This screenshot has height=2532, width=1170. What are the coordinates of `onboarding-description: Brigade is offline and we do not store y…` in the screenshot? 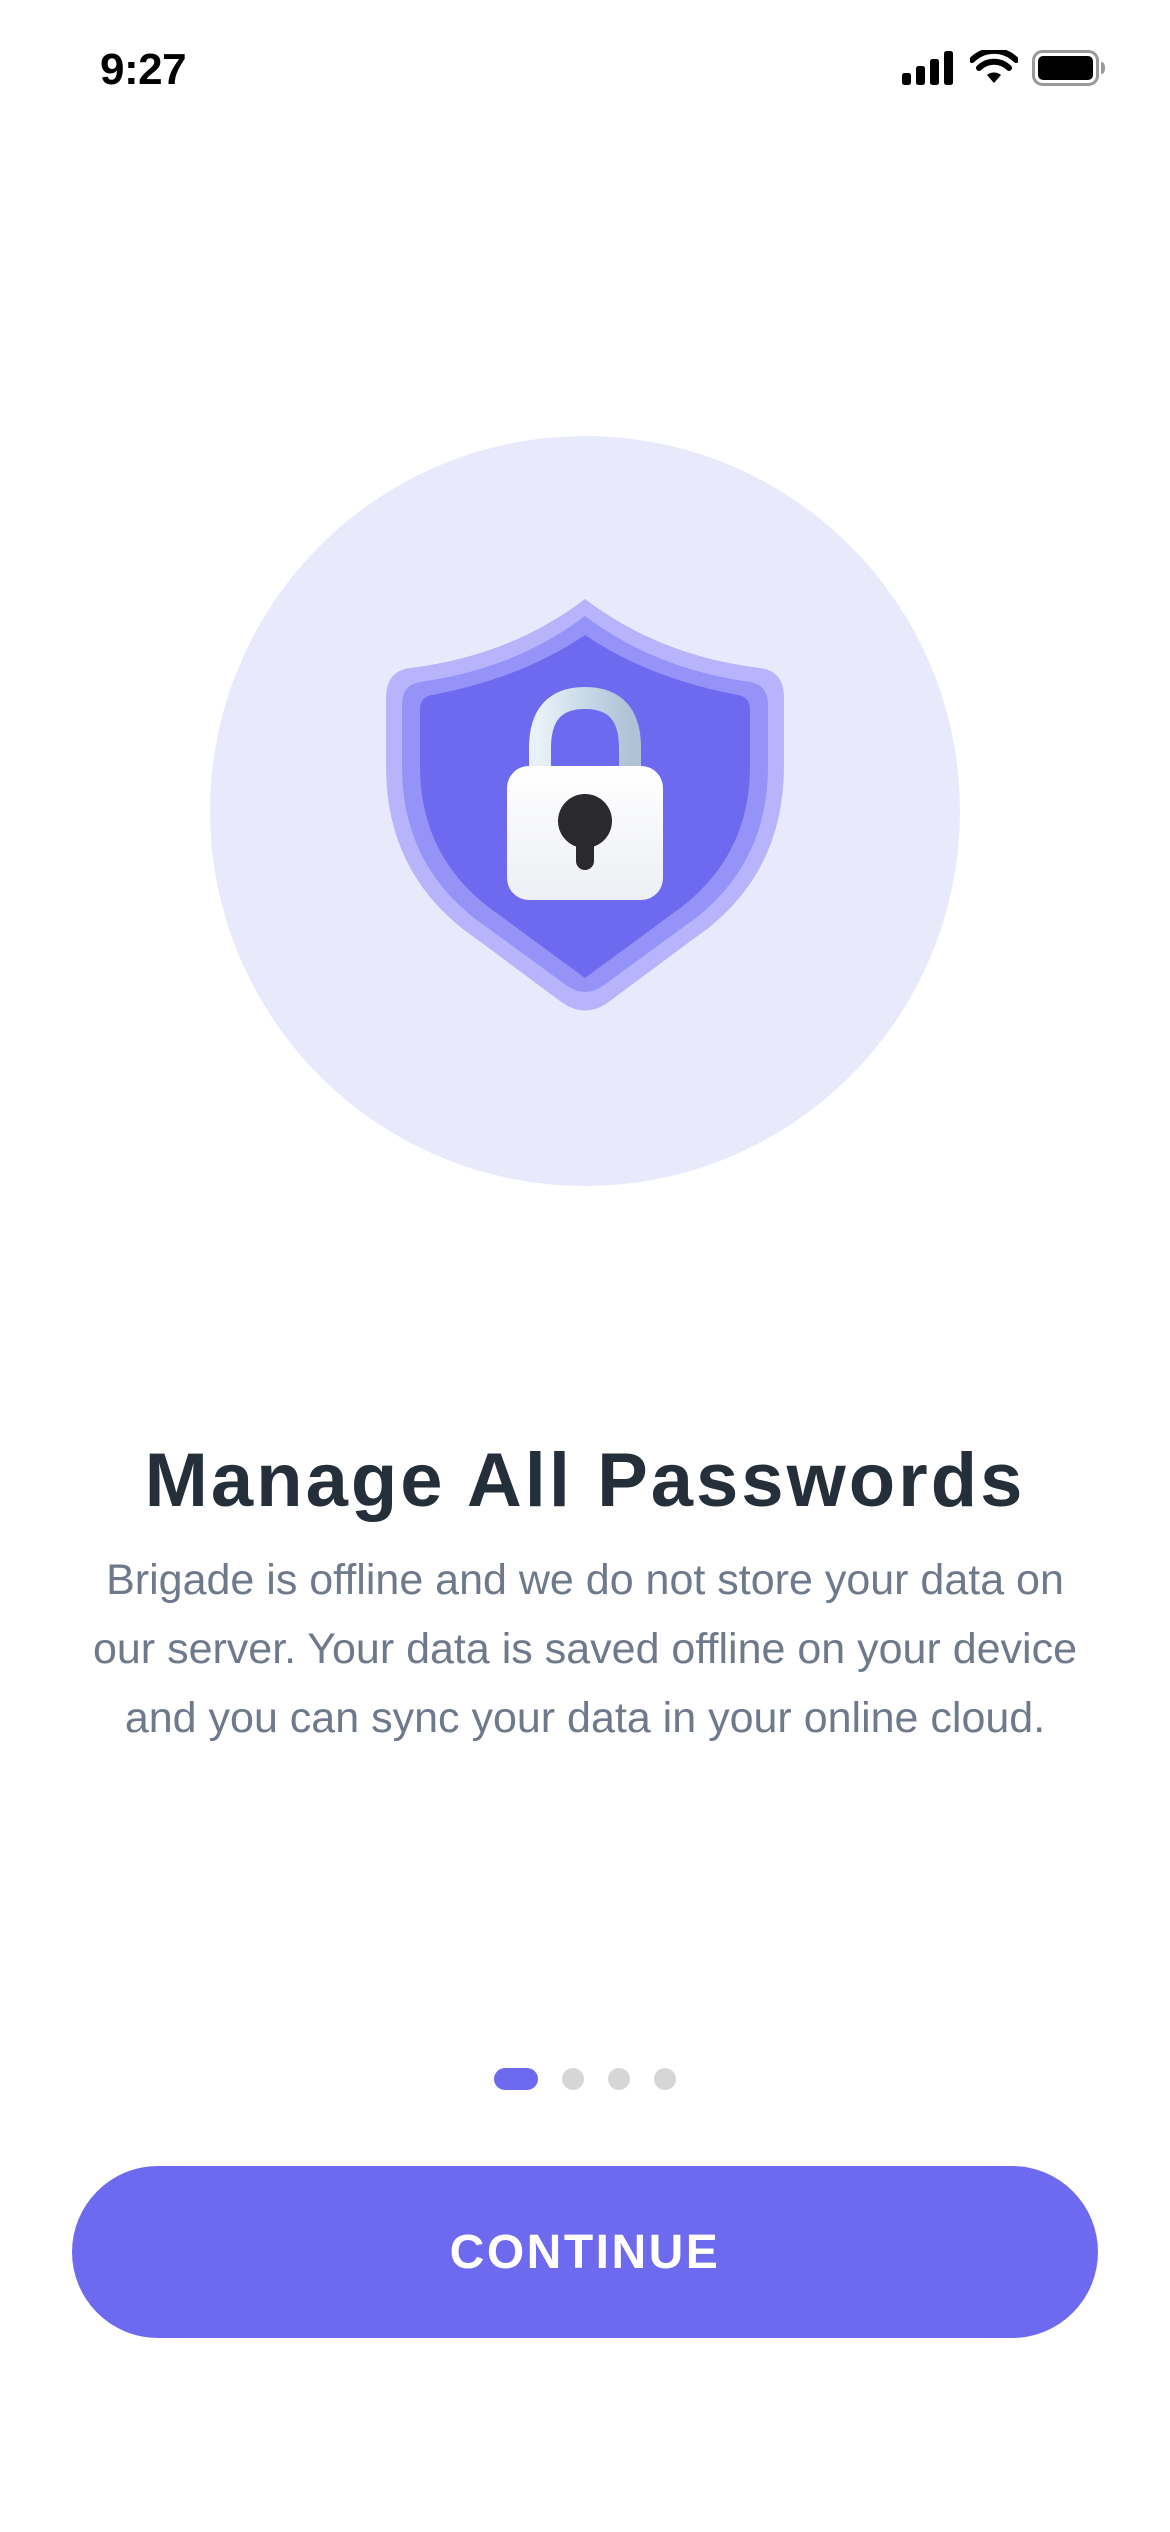 It's located at (585, 1649).